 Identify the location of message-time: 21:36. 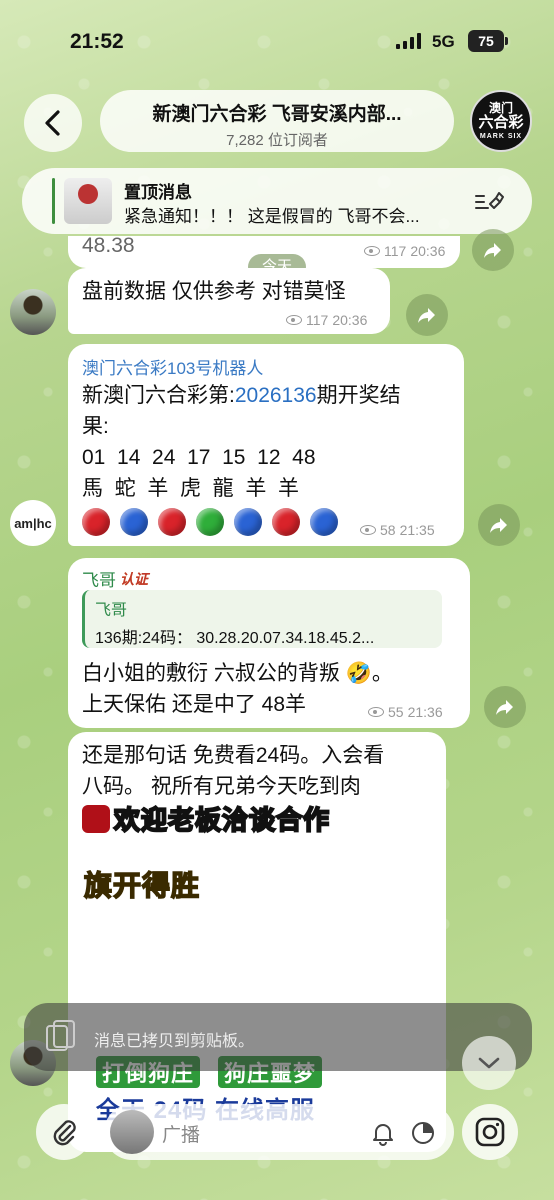
(425, 712).